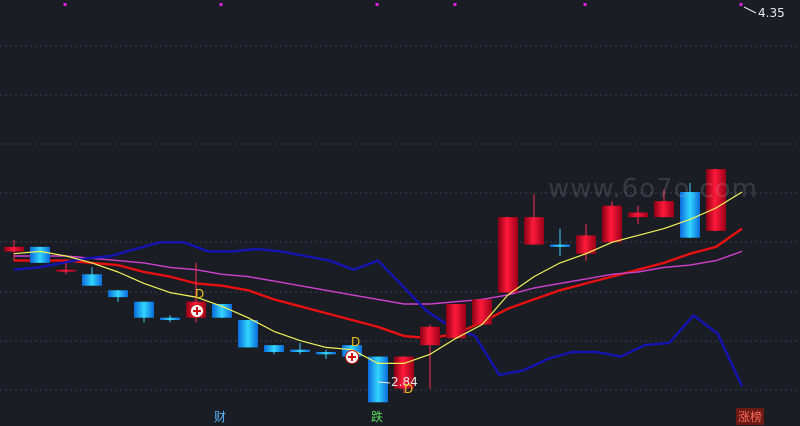 This screenshot has height=426, width=800. Describe the element at coordinates (377, 416) in the screenshot. I see `bottom-tag-die: 跌` at that location.